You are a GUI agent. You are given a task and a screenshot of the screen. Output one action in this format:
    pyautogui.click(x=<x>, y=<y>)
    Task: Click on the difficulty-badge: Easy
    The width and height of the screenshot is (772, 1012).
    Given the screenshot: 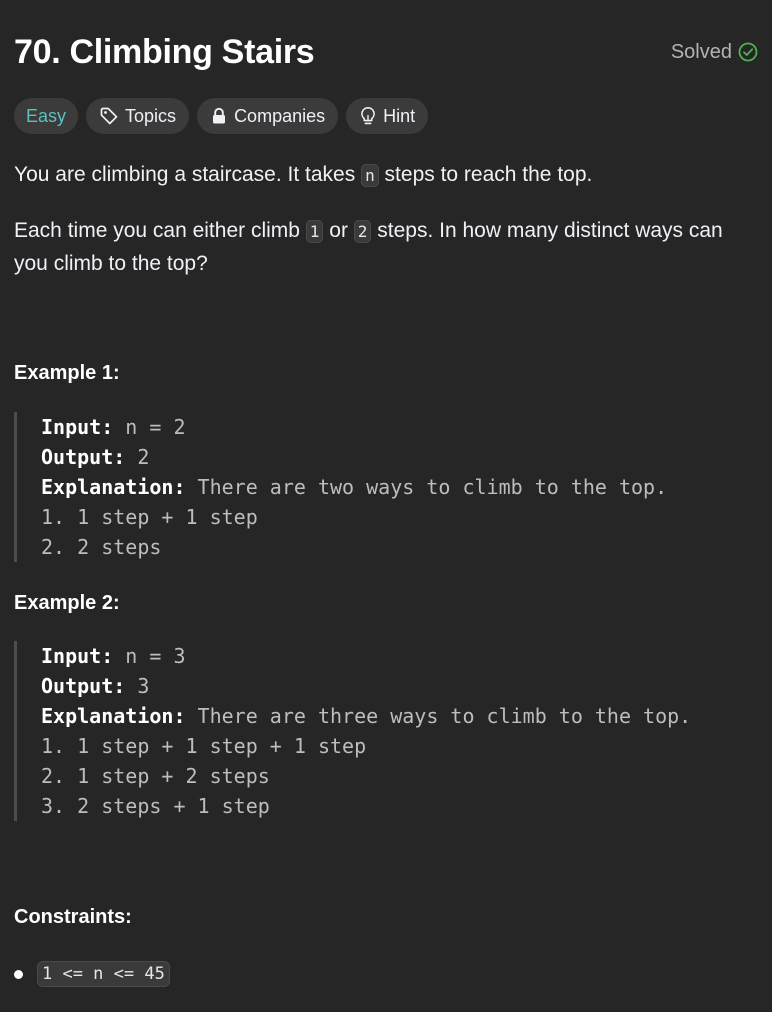 What is the action you would take?
    pyautogui.click(x=46, y=116)
    